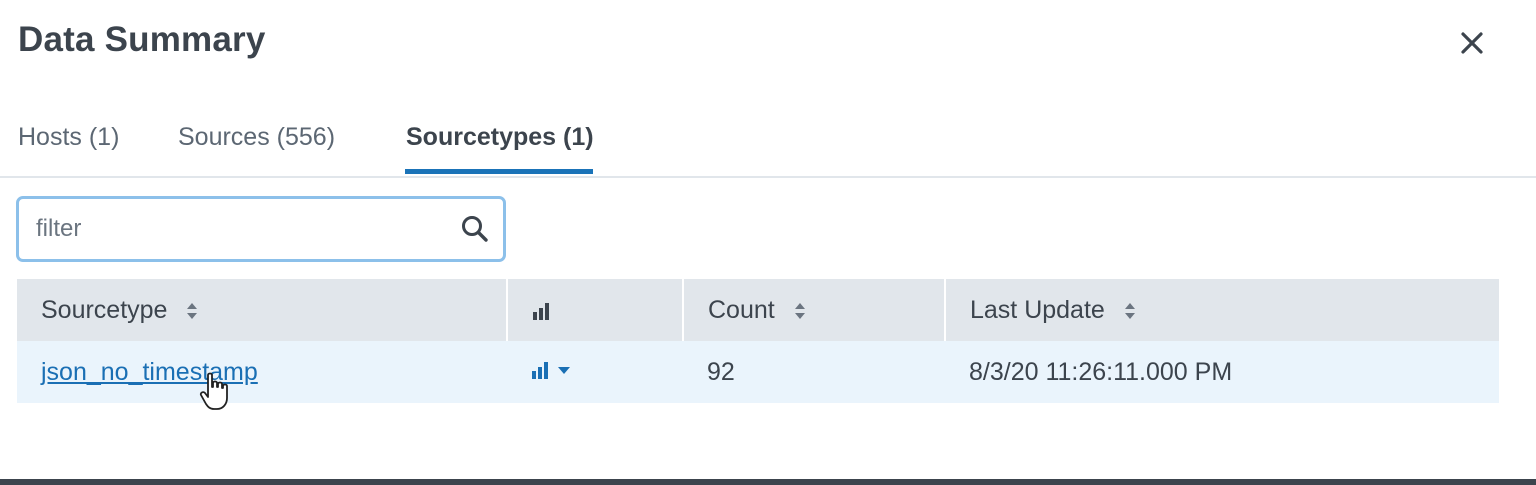  Describe the element at coordinates (551, 370) in the screenshot. I see `chart-dropdown-button` at that location.